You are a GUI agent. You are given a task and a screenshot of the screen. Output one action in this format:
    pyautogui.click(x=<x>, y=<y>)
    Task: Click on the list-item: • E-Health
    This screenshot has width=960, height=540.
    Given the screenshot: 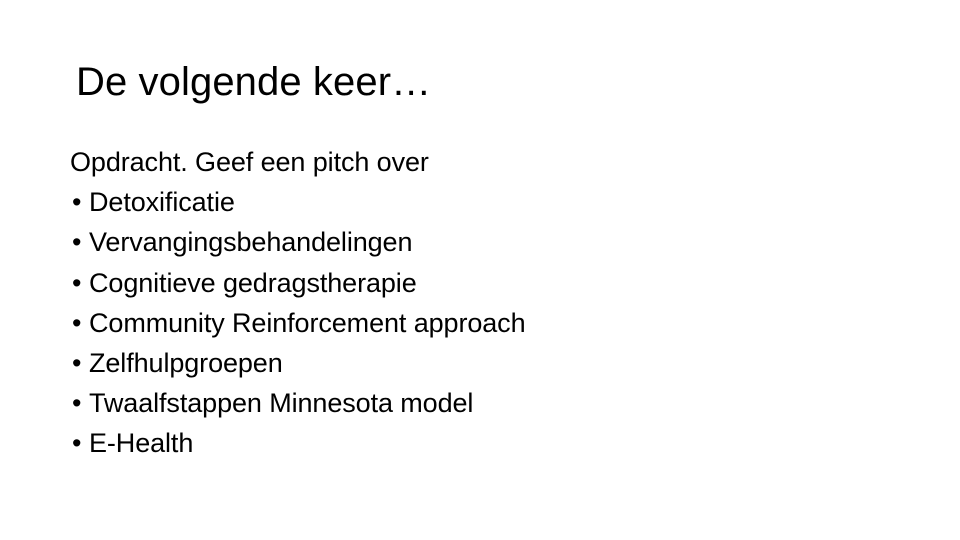 What is the action you would take?
    pyautogui.click(x=483, y=443)
    